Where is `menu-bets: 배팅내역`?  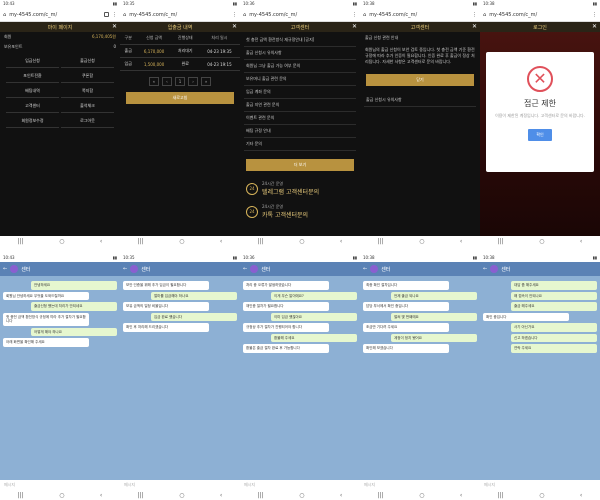
menu-bets: 배팅내역 is located at coordinates (32, 91).